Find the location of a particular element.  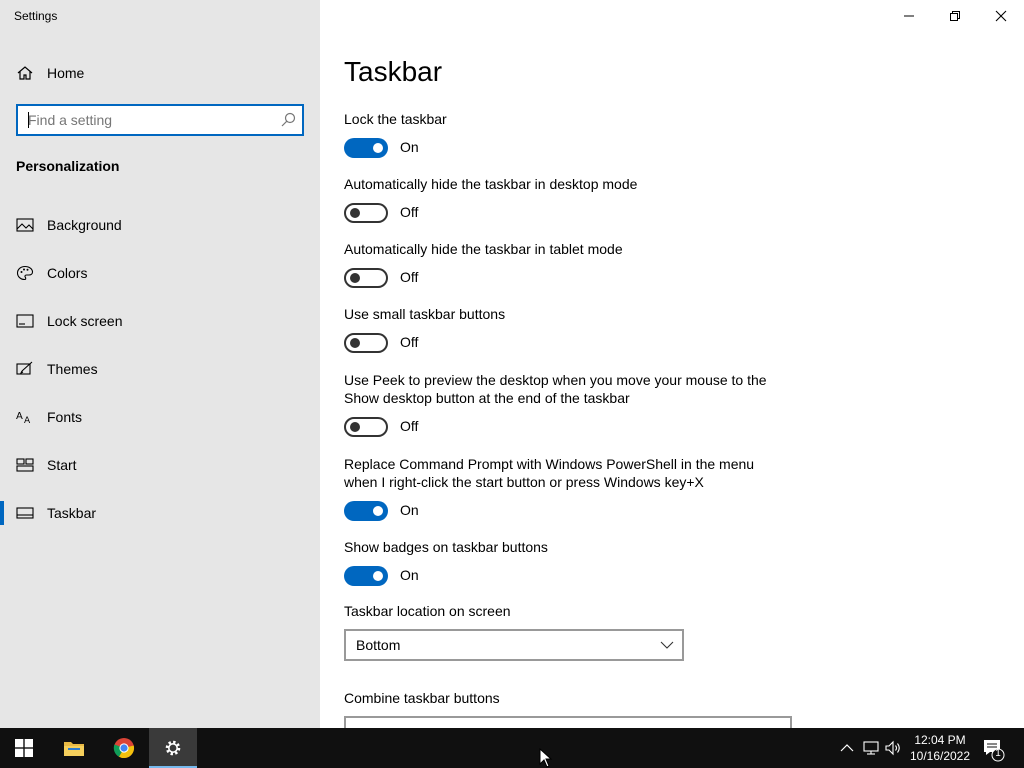

search-icon is located at coordinates (288, 120).